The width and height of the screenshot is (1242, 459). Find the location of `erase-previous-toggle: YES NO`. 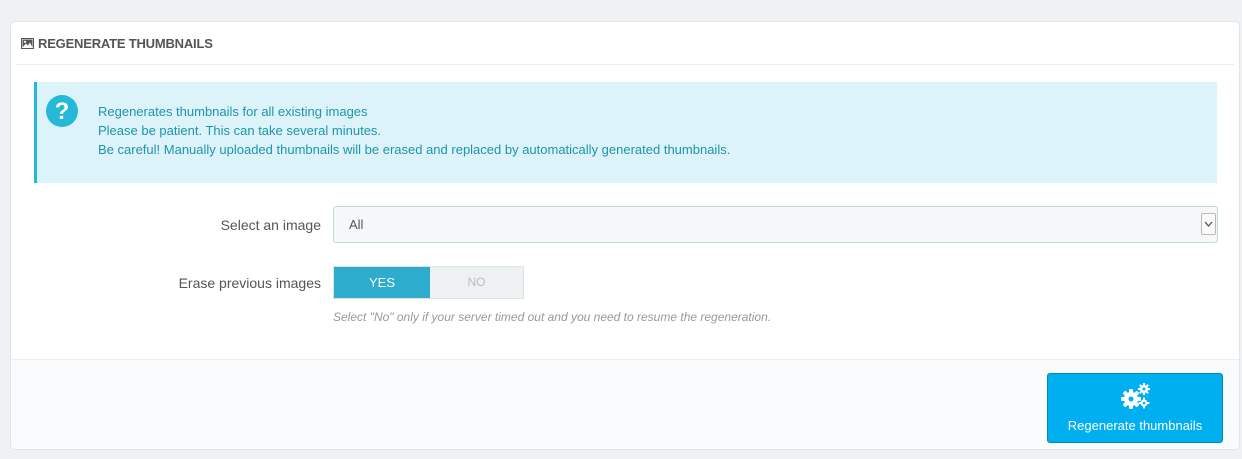

erase-previous-toggle: YES NO is located at coordinates (428, 282).